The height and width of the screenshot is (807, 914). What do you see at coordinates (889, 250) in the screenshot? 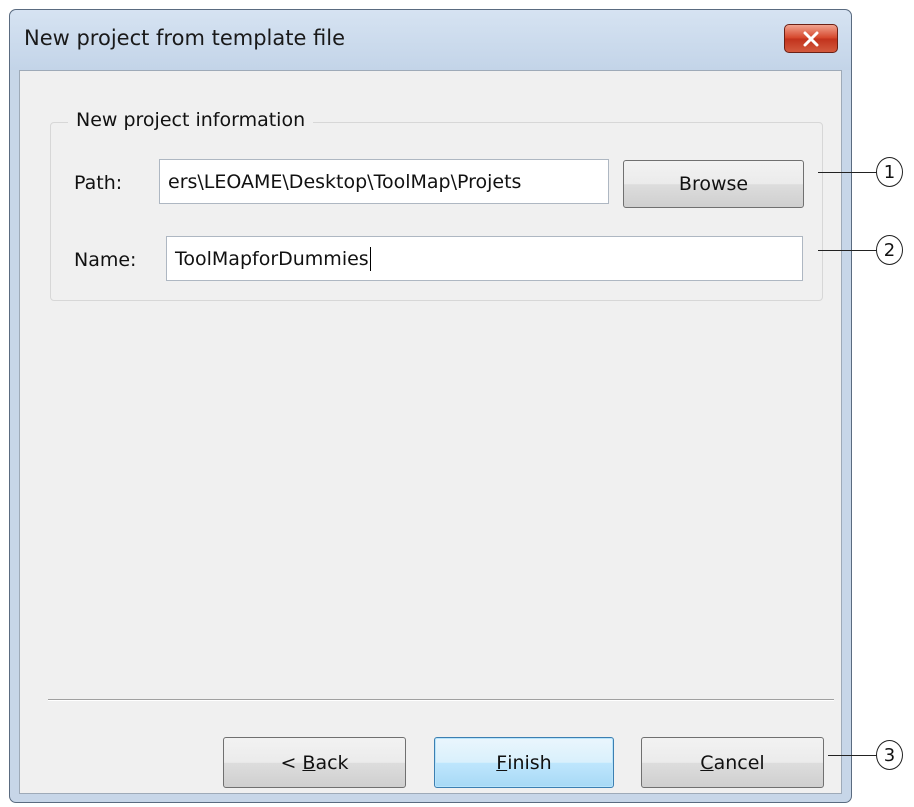
I see `callout-2-marker: 2` at bounding box center [889, 250].